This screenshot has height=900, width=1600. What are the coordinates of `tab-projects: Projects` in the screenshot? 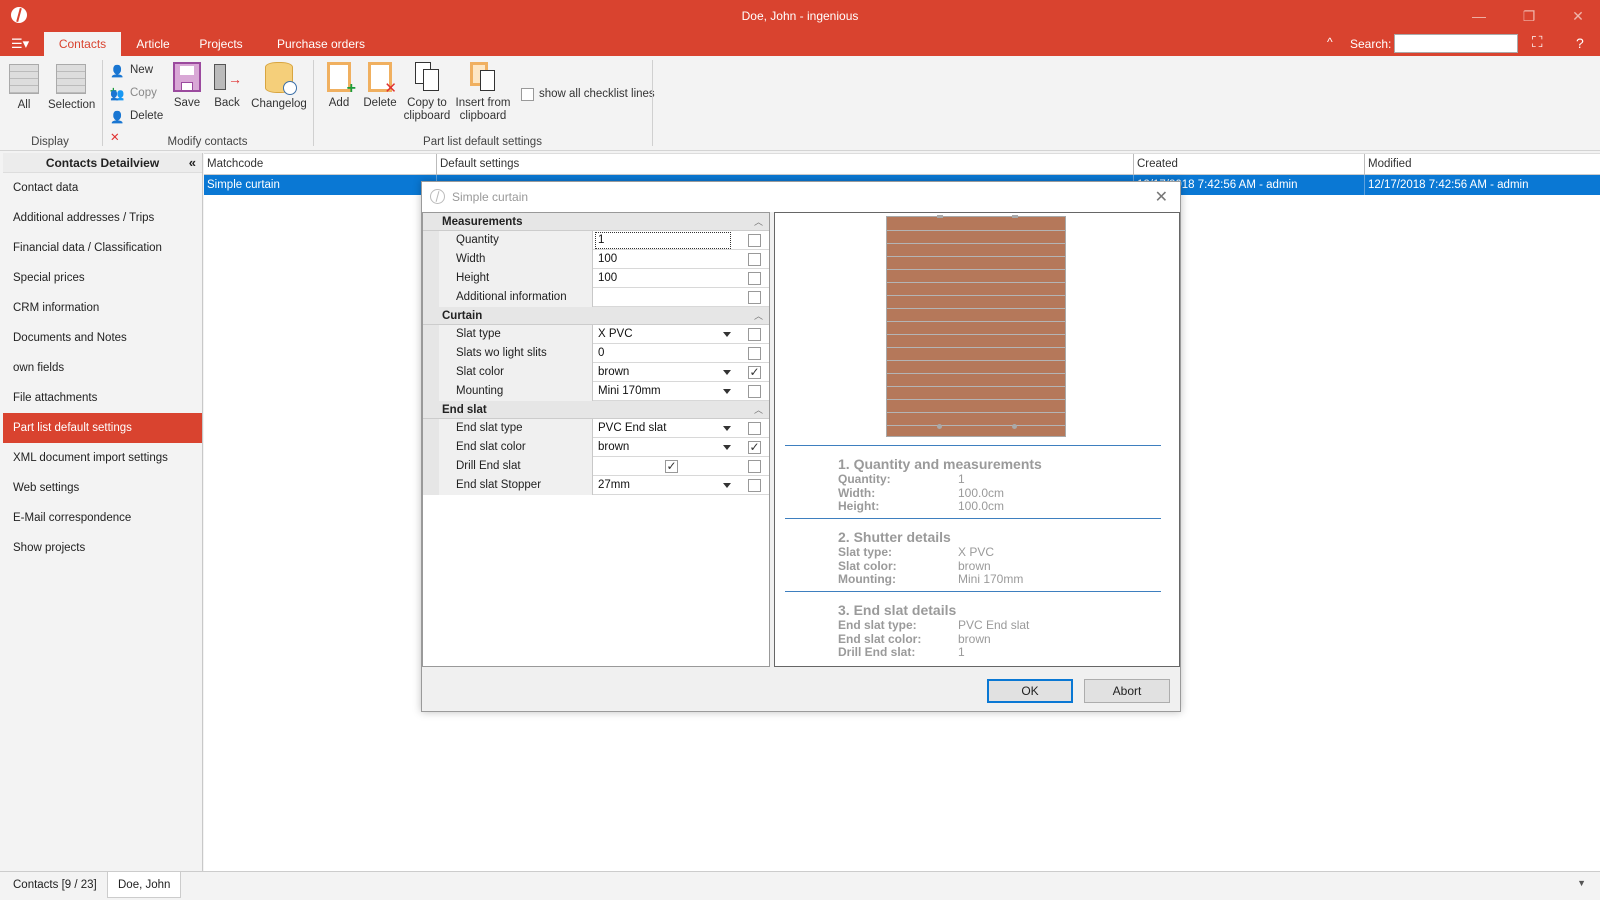 It's located at (221, 44).